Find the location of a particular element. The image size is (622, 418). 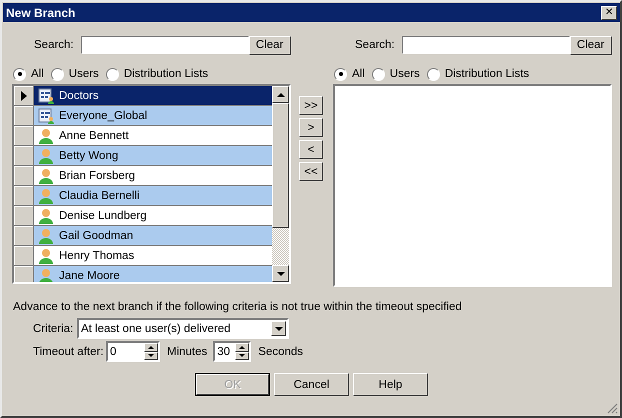

scroll-down-icon is located at coordinates (280, 274).